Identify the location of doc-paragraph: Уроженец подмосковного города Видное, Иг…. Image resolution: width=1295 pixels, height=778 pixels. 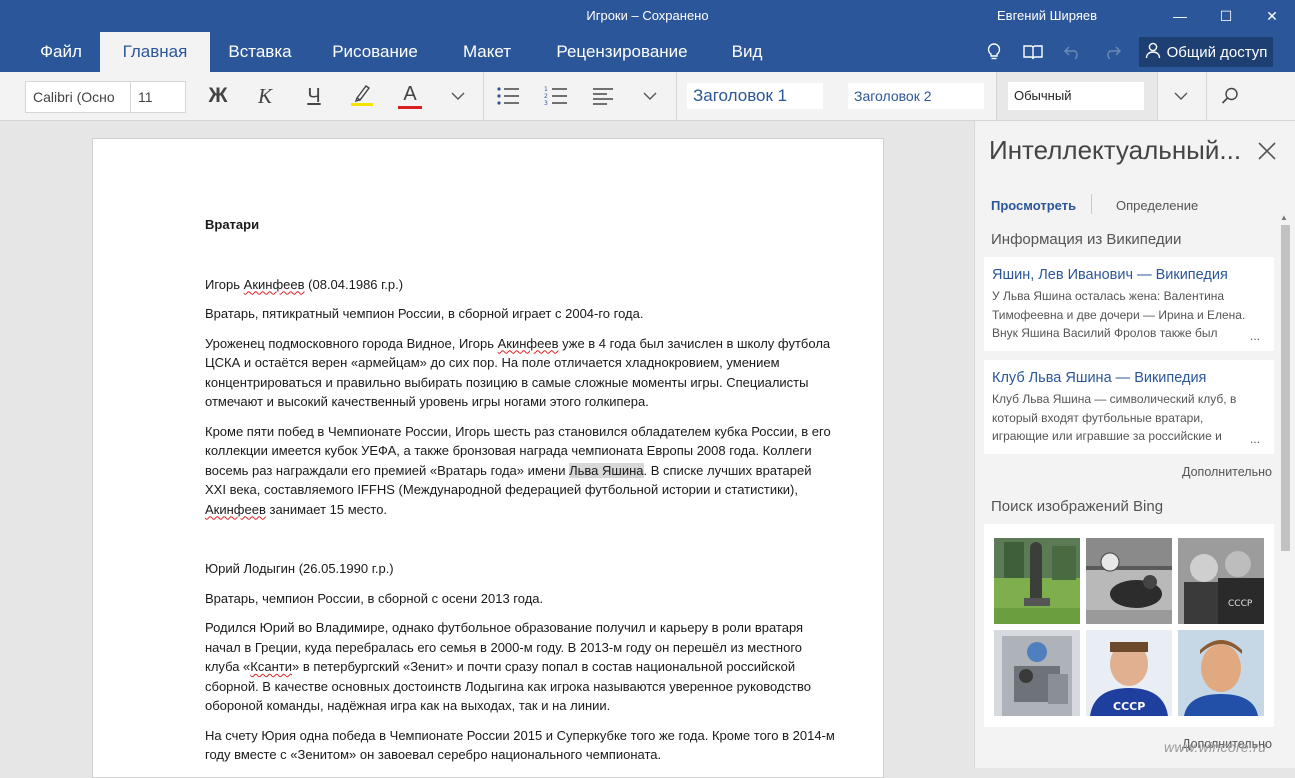
(518, 372).